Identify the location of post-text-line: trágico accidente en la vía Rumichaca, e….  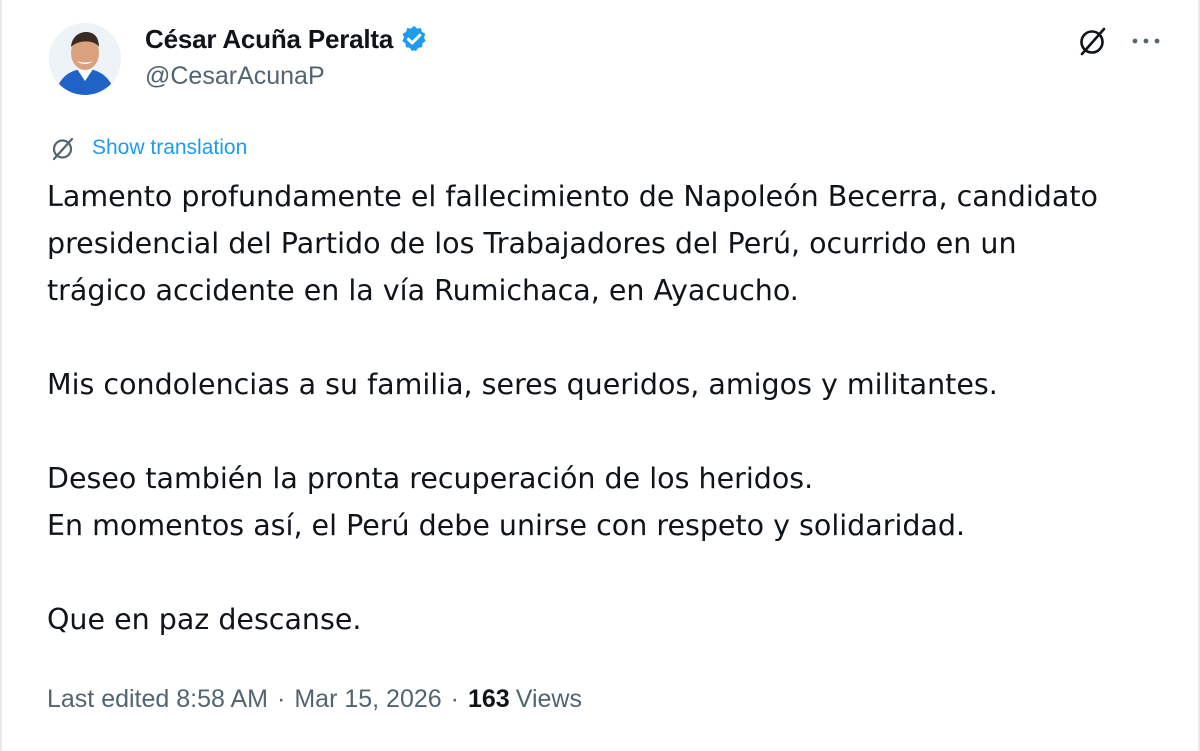
(423, 290).